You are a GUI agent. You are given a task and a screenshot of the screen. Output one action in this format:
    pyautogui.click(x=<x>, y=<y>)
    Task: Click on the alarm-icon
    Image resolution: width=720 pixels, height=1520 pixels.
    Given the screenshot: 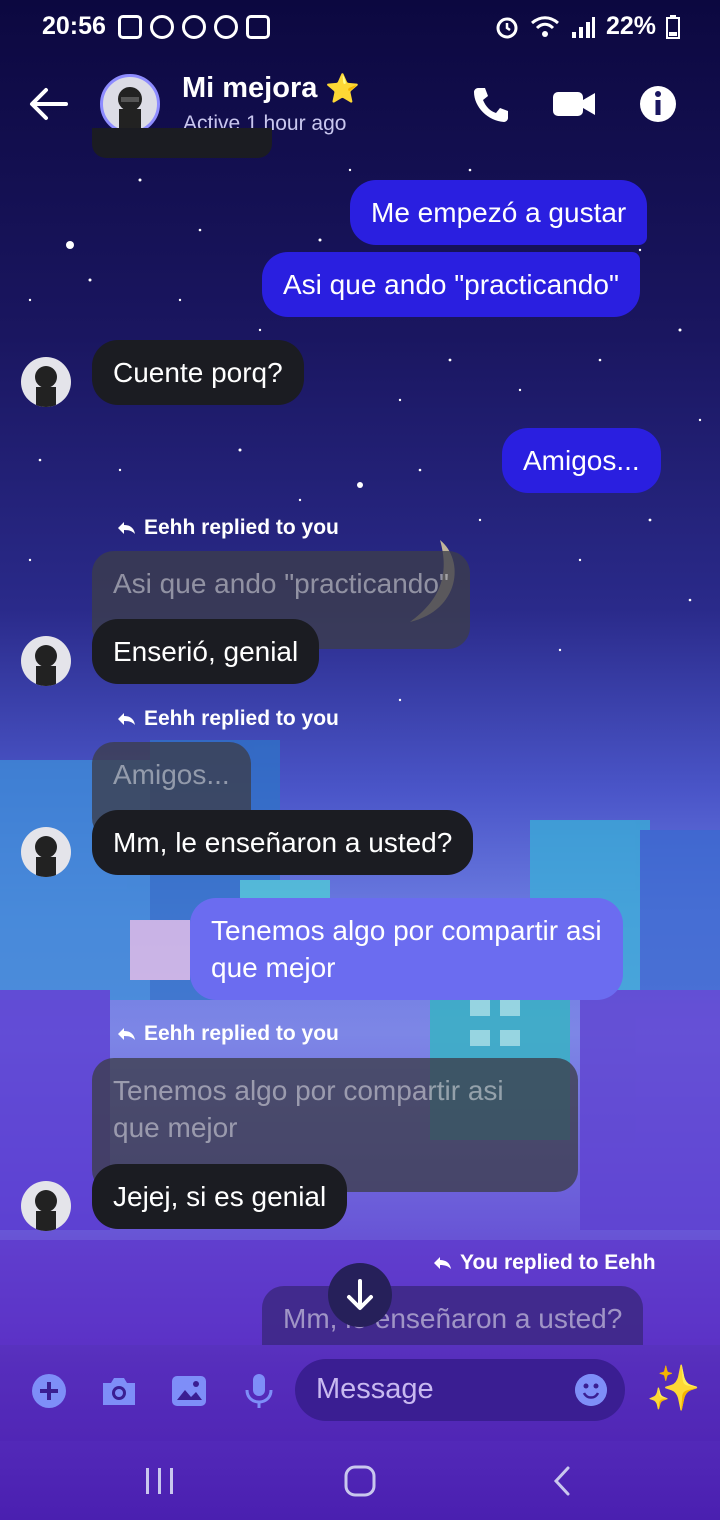 What is the action you would take?
    pyautogui.click(x=226, y=27)
    